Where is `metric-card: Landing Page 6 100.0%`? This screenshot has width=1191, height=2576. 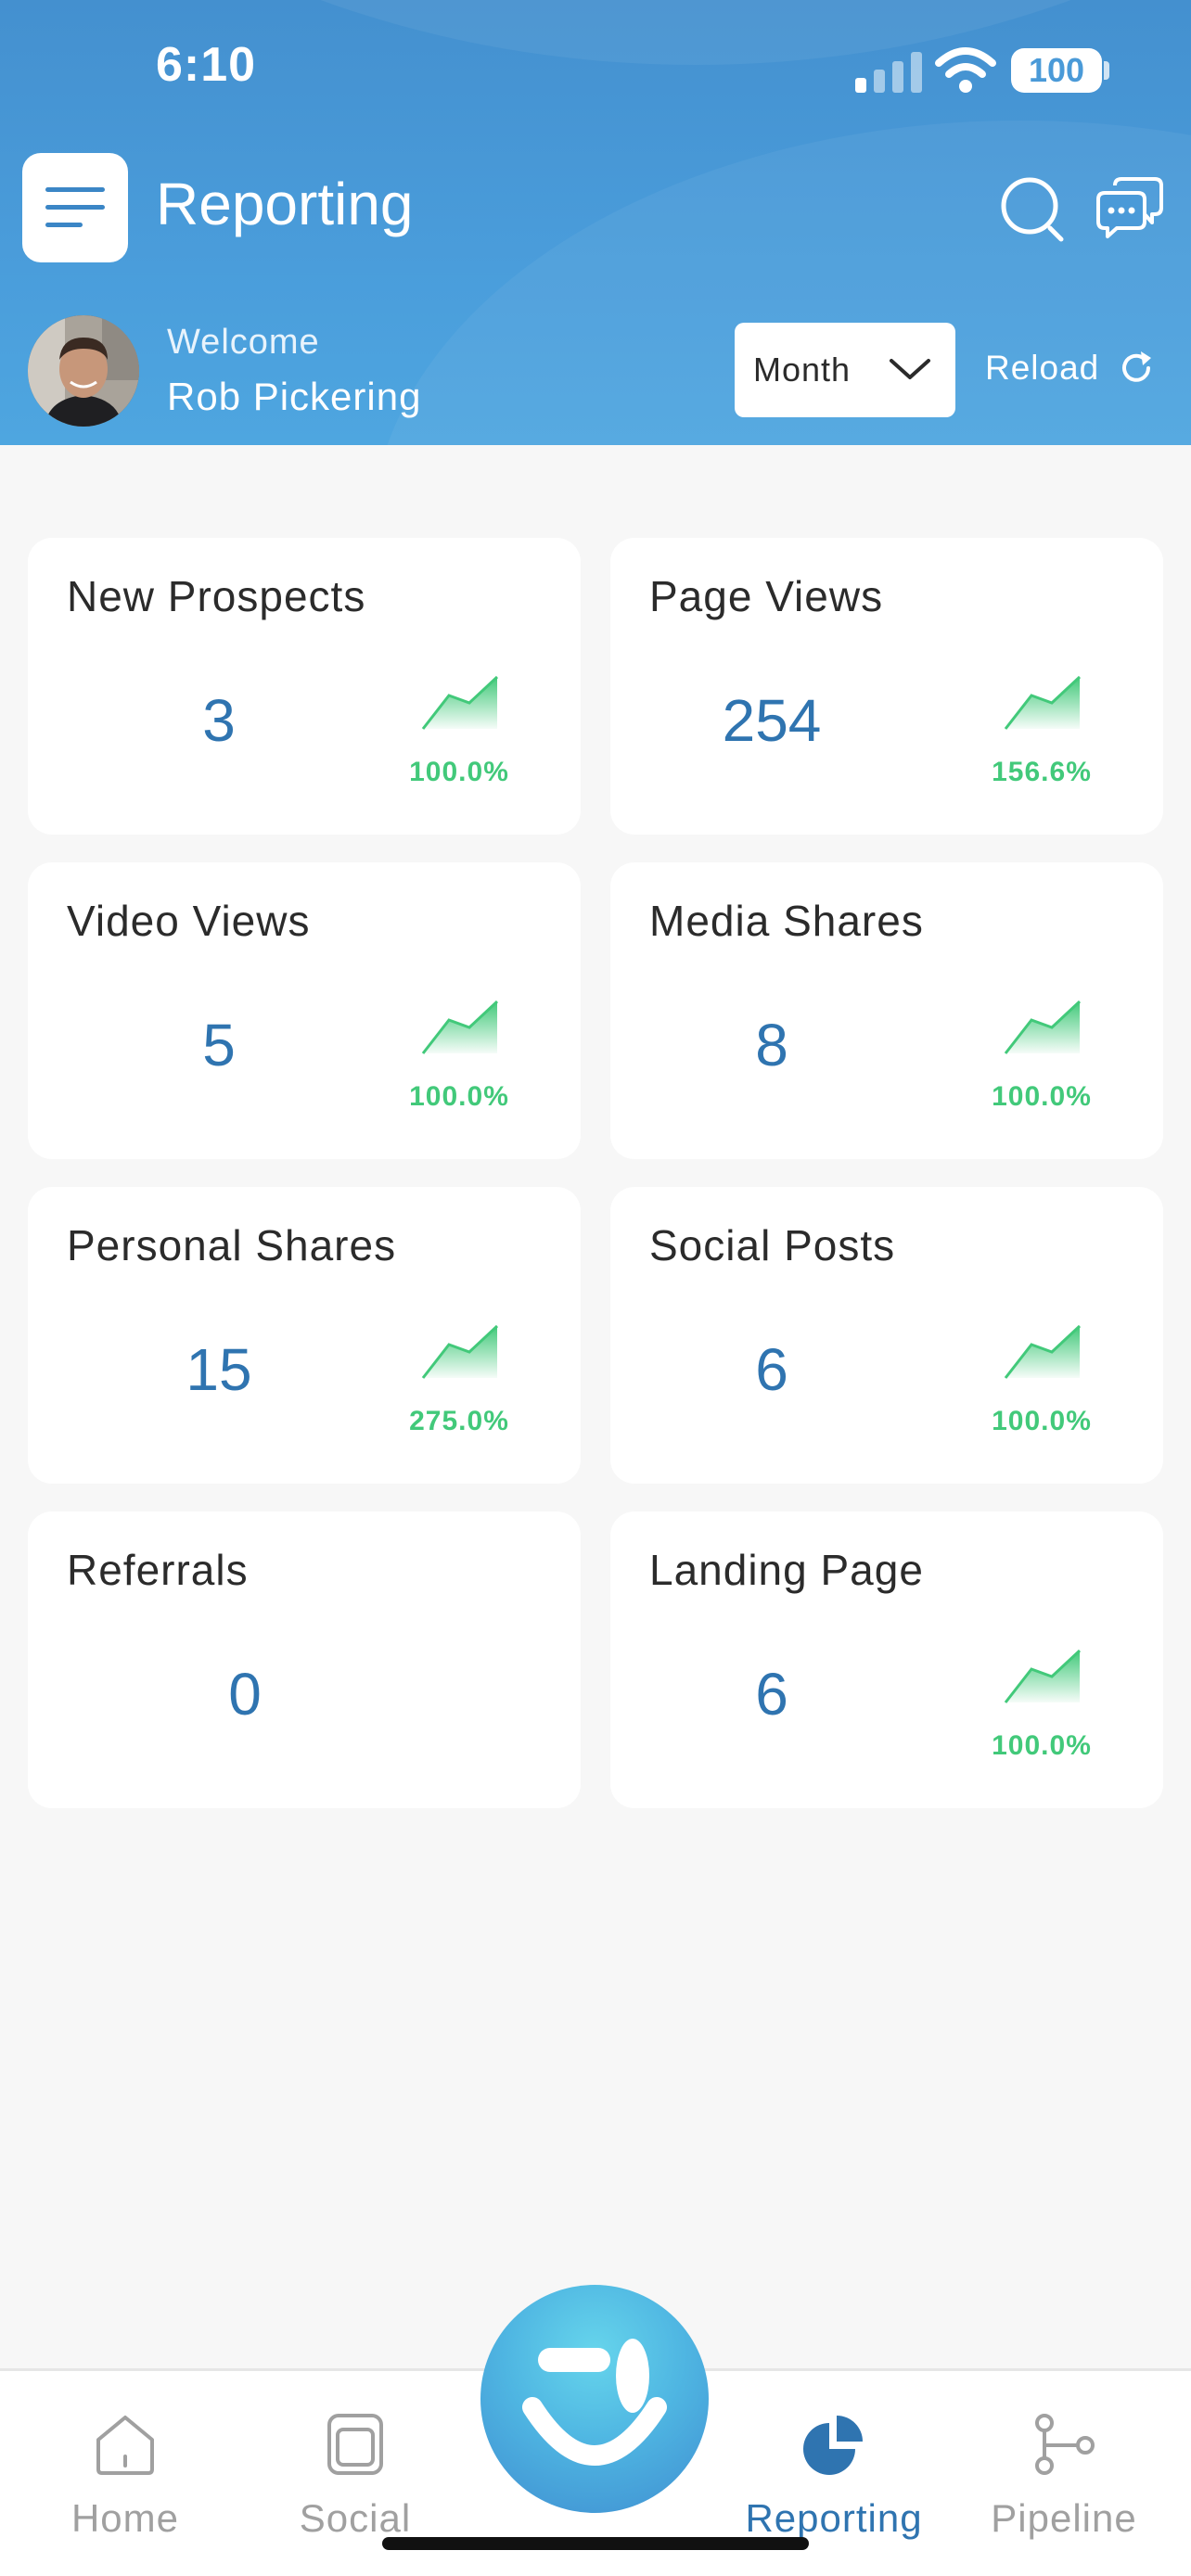
metric-card: Landing Page 6 100.0% is located at coordinates (886, 1659).